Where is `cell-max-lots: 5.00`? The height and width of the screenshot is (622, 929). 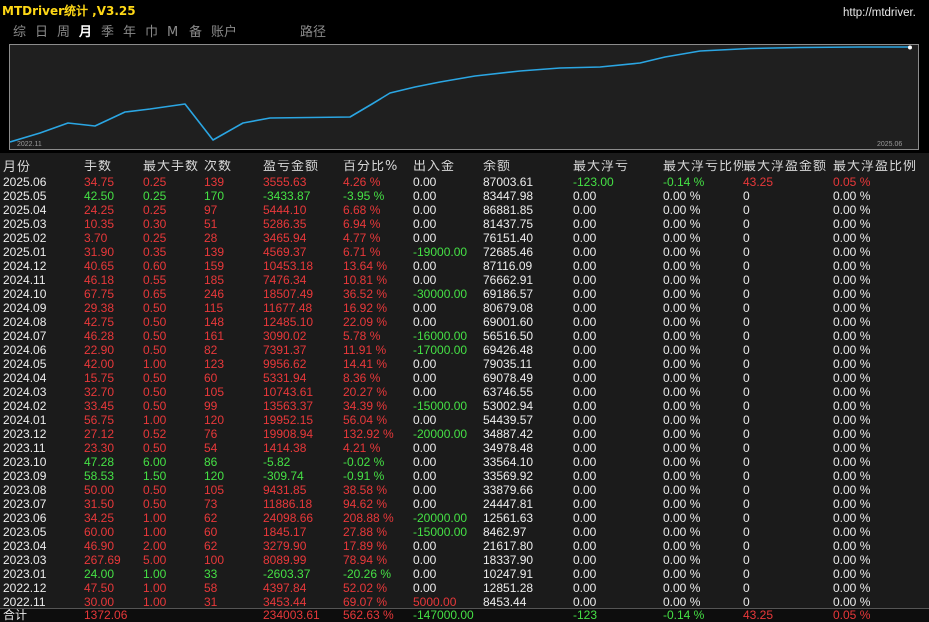
cell-max-lots: 5.00 is located at coordinates (155, 560).